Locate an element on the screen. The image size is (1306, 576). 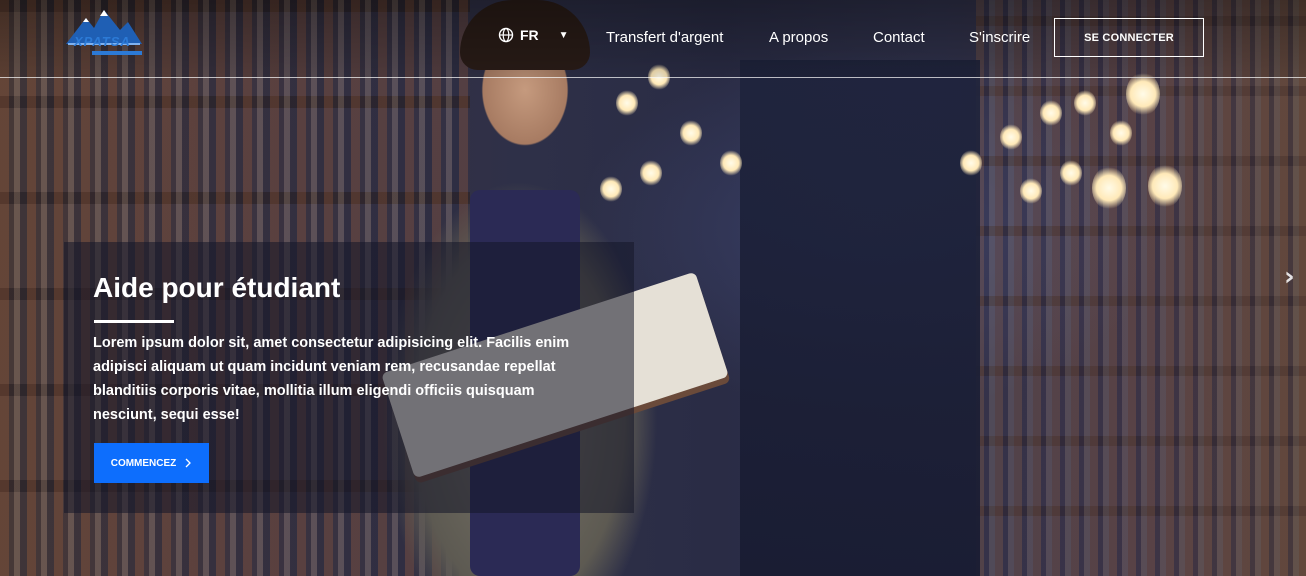
title-underline is located at coordinates (134, 321).